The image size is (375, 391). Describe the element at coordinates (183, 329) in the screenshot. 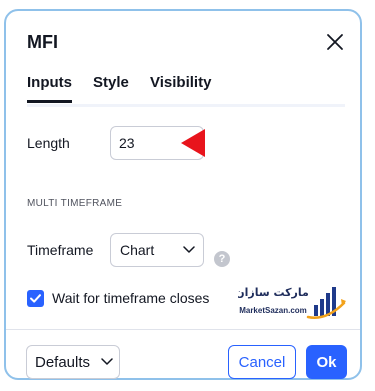

I see `footer-divider` at that location.